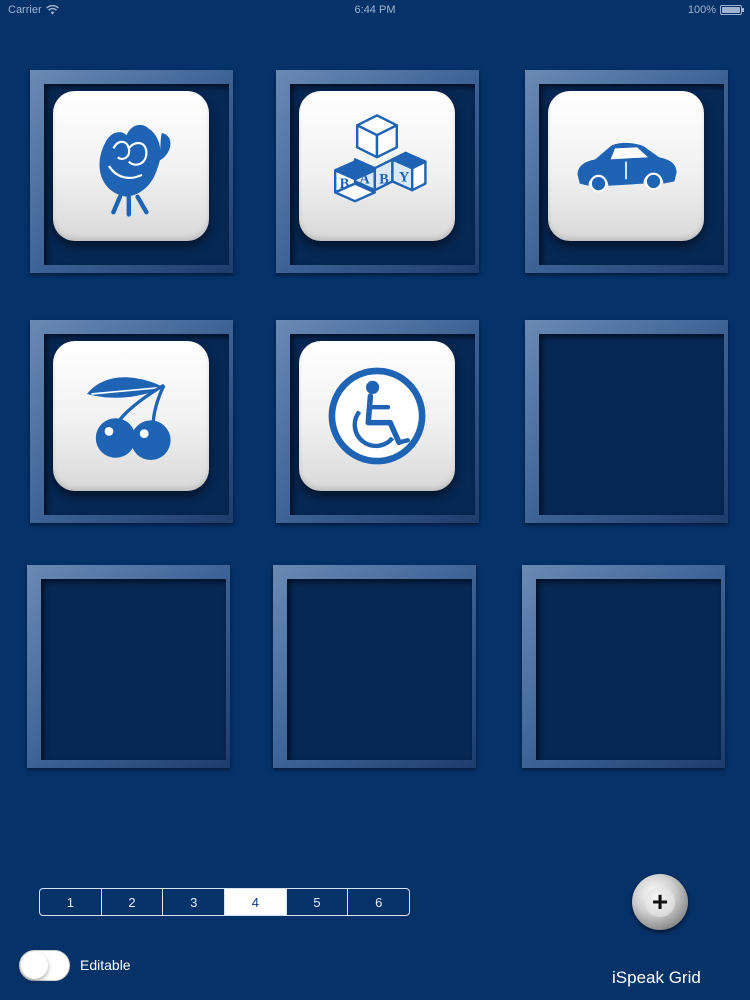 Image resolution: width=750 pixels, height=1000 pixels. I want to click on block-letter: A, so click(364, 180).